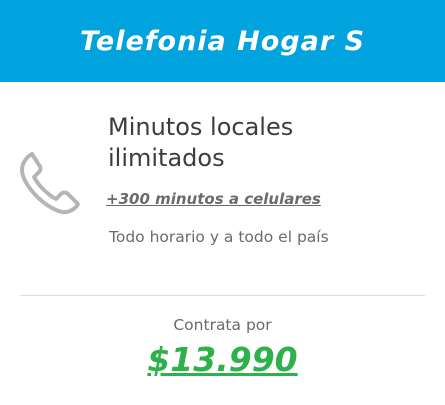  I want to click on plan-title: Telefonia Hogar S, so click(222, 41).